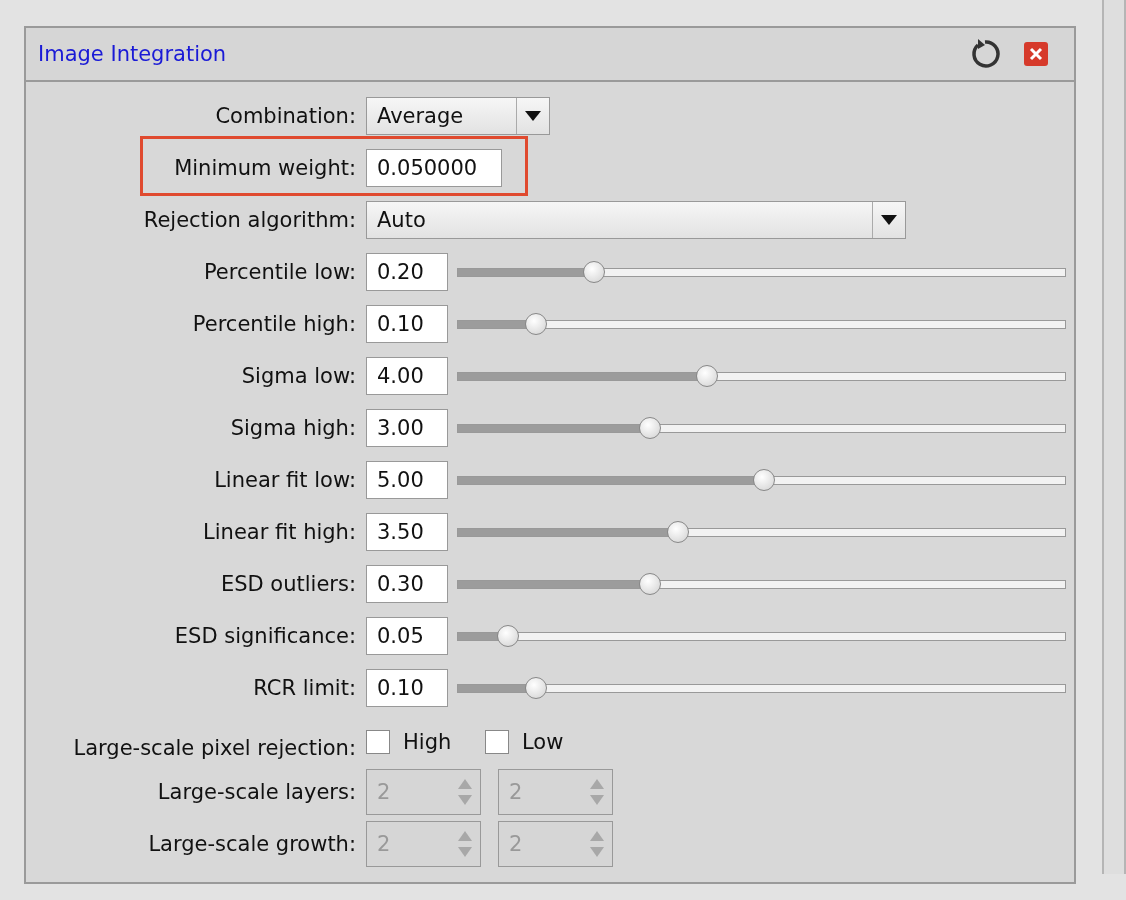  What do you see at coordinates (265, 168) in the screenshot?
I see `field-label: Minimum weight:` at bounding box center [265, 168].